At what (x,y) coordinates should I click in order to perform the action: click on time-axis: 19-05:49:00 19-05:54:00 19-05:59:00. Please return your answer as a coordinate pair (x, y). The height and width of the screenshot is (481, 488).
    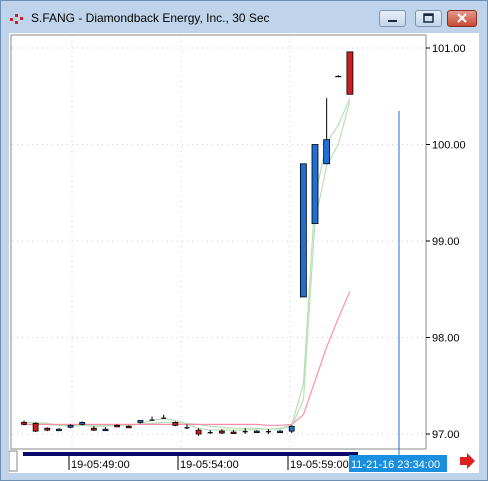
    Looking at the image, I should click on (208, 463).